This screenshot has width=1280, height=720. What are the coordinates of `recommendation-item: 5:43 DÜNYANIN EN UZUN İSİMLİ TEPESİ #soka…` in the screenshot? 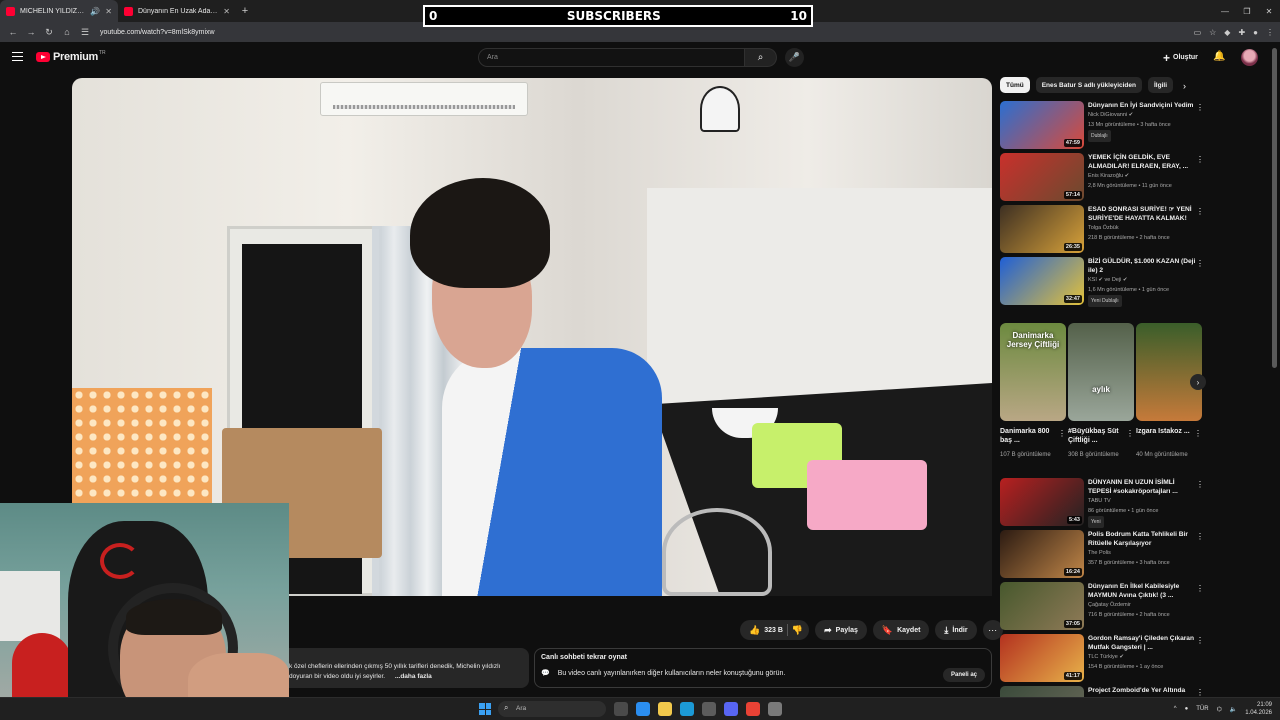 It's located at (1105, 503).